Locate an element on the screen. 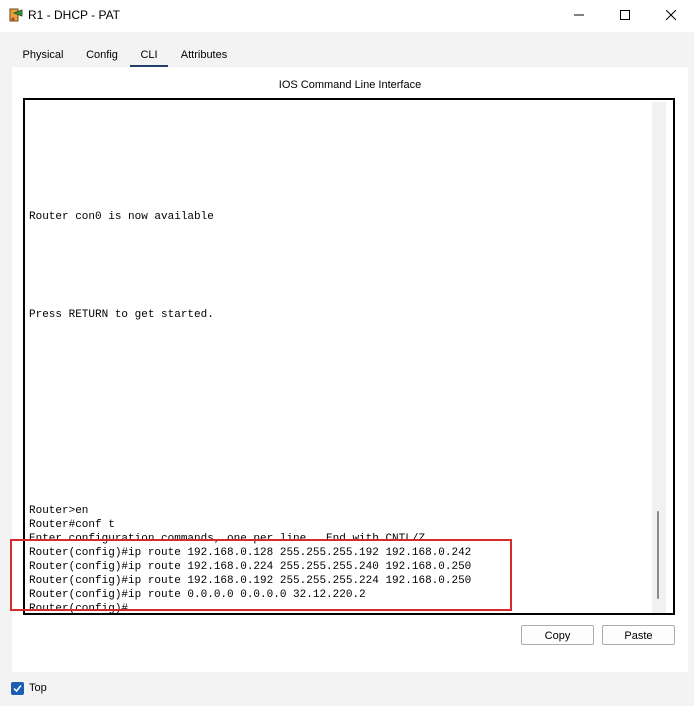 This screenshot has width=694, height=706. tab-cli: CLI is located at coordinates (149, 56).